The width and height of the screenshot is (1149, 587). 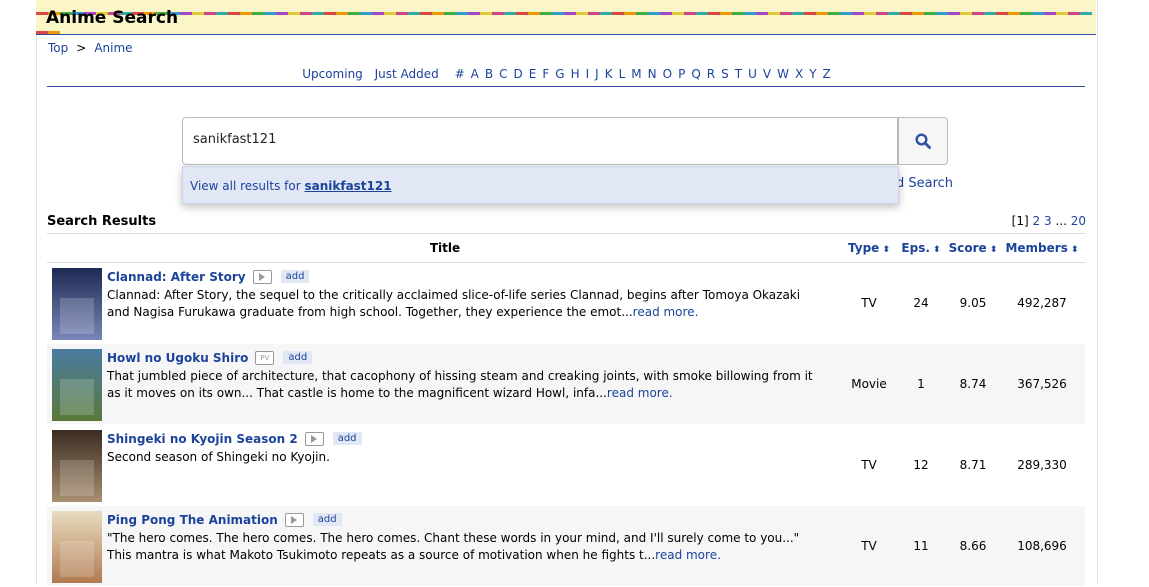 What do you see at coordinates (407, 74) in the screenshot?
I see `just-added-link: Just Added` at bounding box center [407, 74].